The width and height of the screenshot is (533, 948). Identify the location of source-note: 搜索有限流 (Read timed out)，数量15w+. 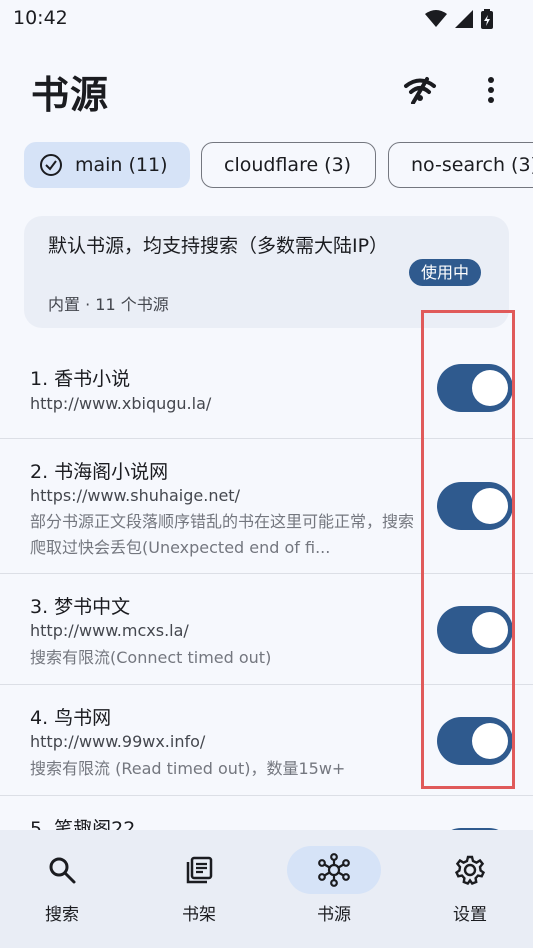
(188, 768).